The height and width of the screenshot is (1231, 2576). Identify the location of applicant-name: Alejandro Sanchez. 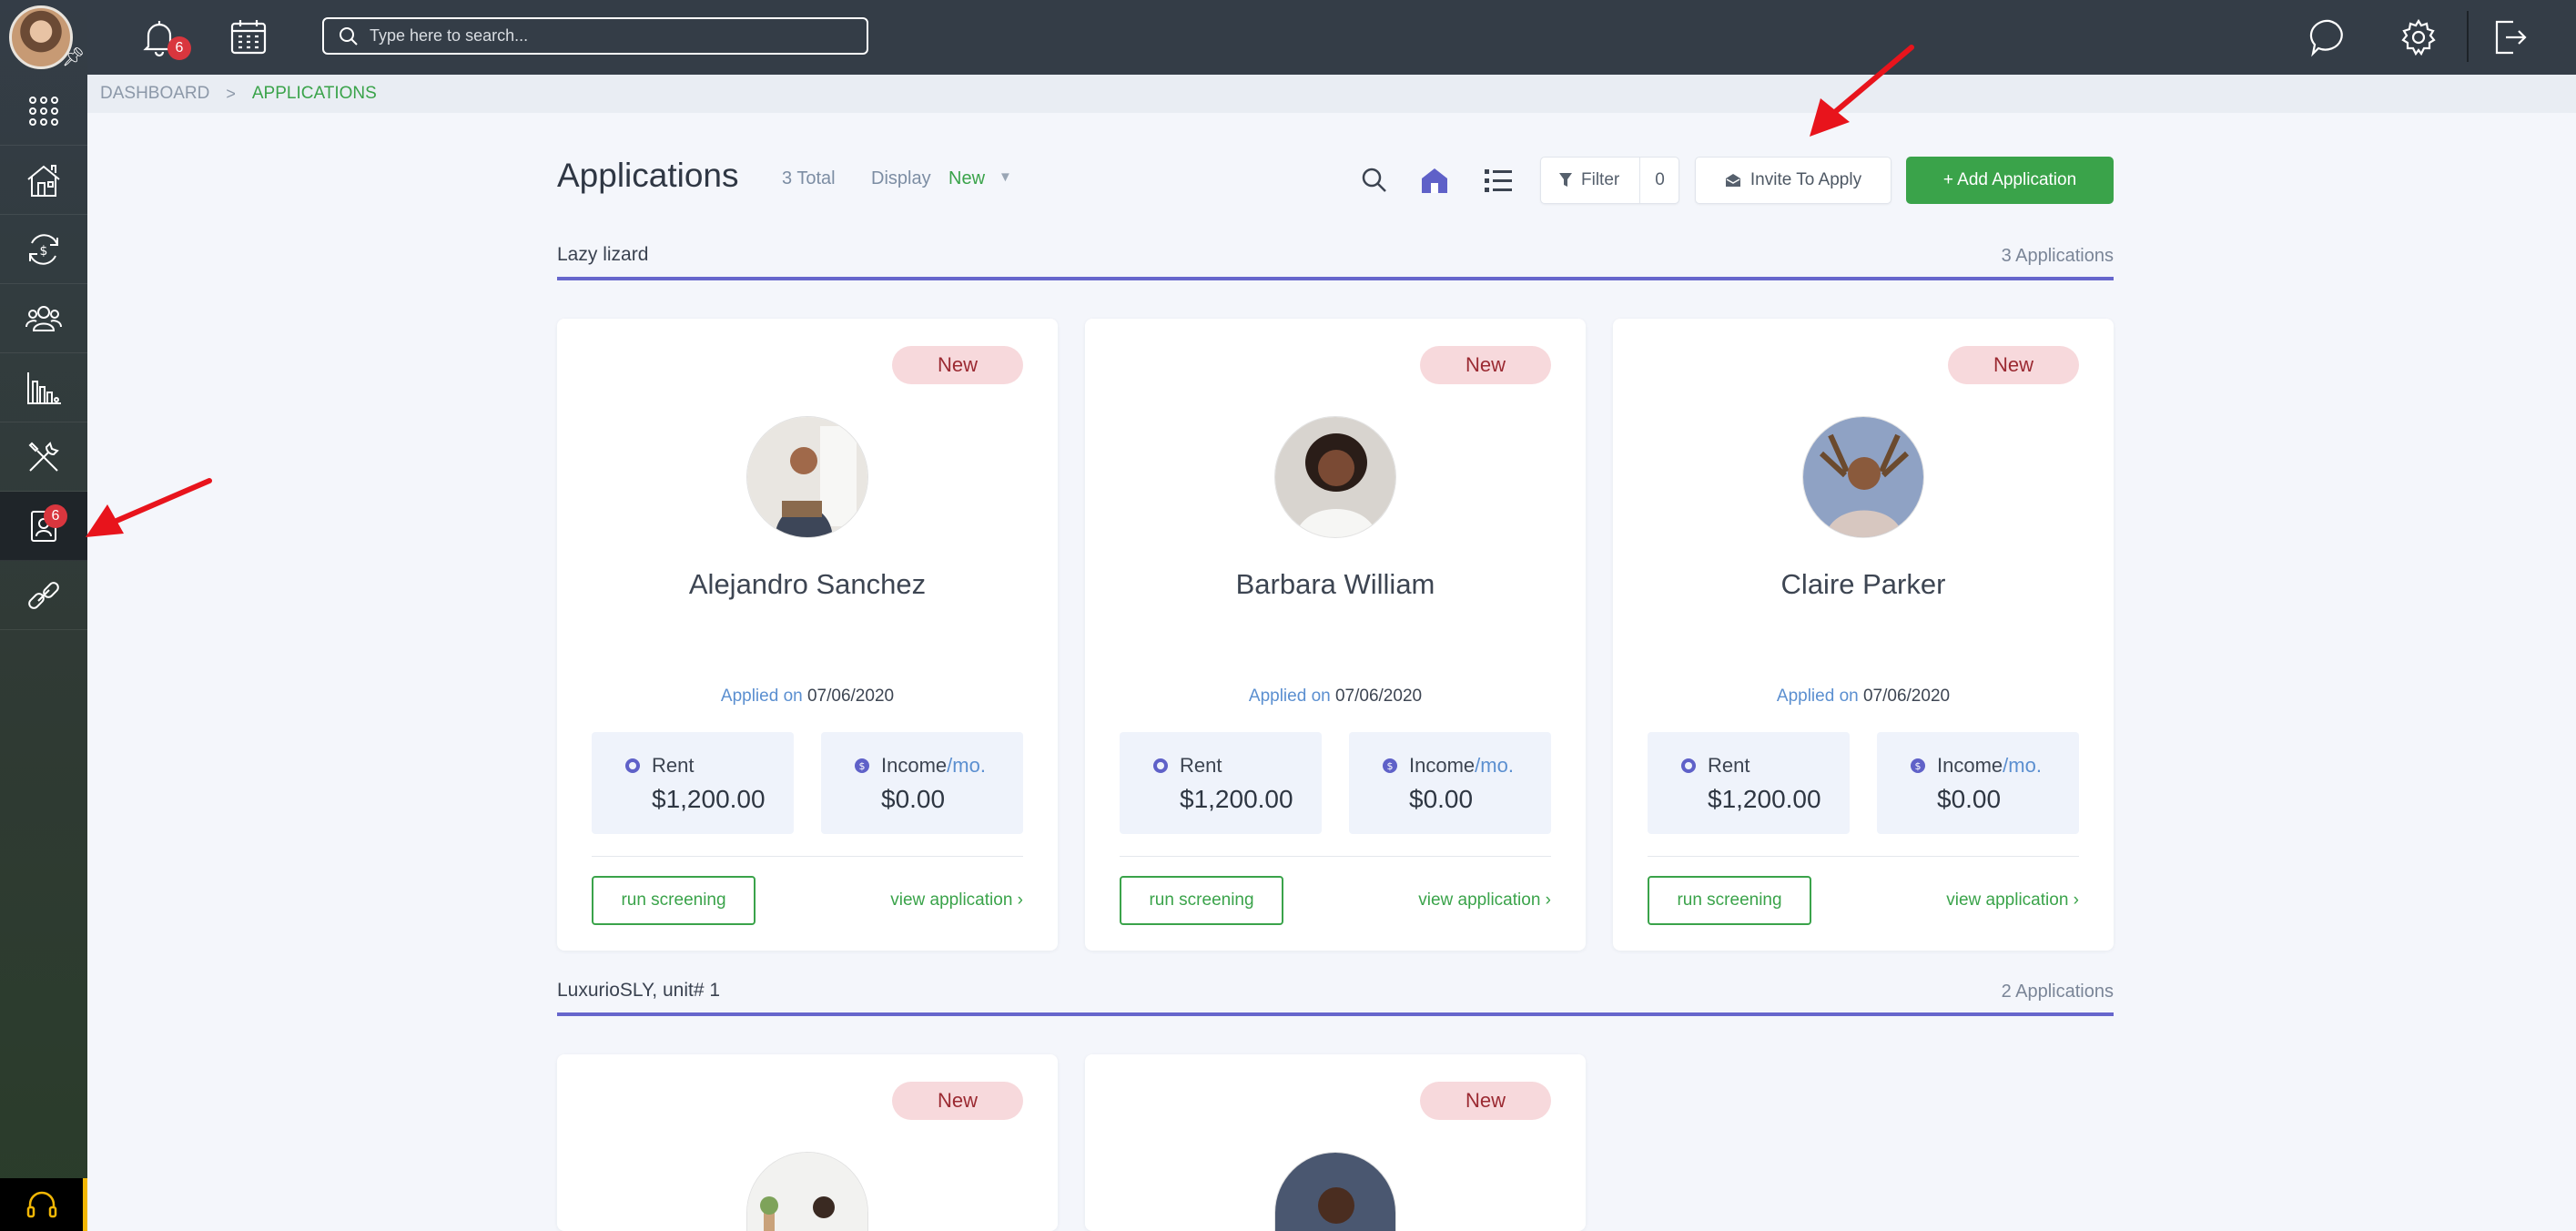
(807, 584).